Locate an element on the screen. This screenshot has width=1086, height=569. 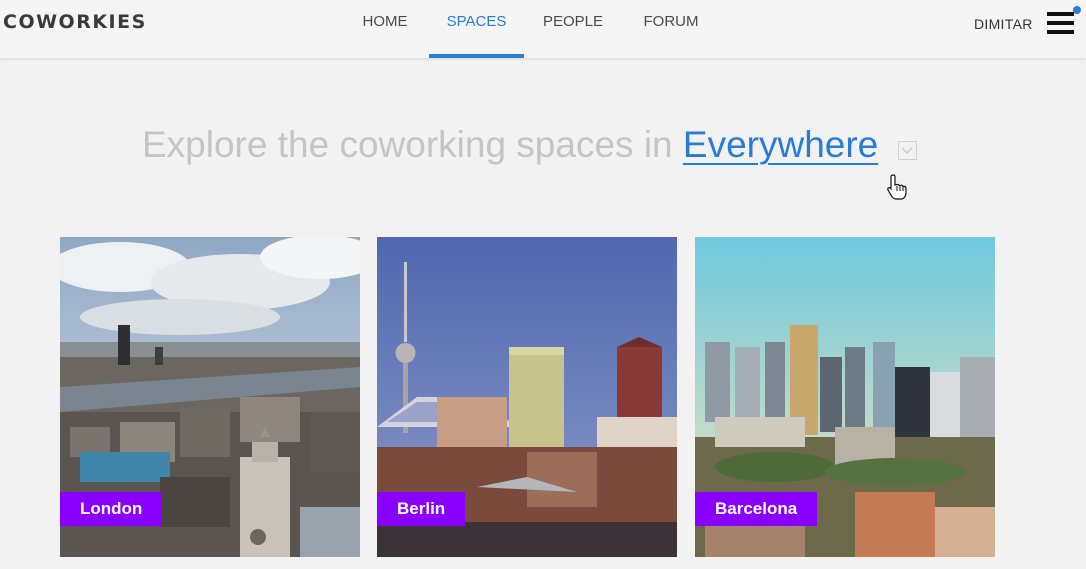
city-label: London is located at coordinates (111, 509).